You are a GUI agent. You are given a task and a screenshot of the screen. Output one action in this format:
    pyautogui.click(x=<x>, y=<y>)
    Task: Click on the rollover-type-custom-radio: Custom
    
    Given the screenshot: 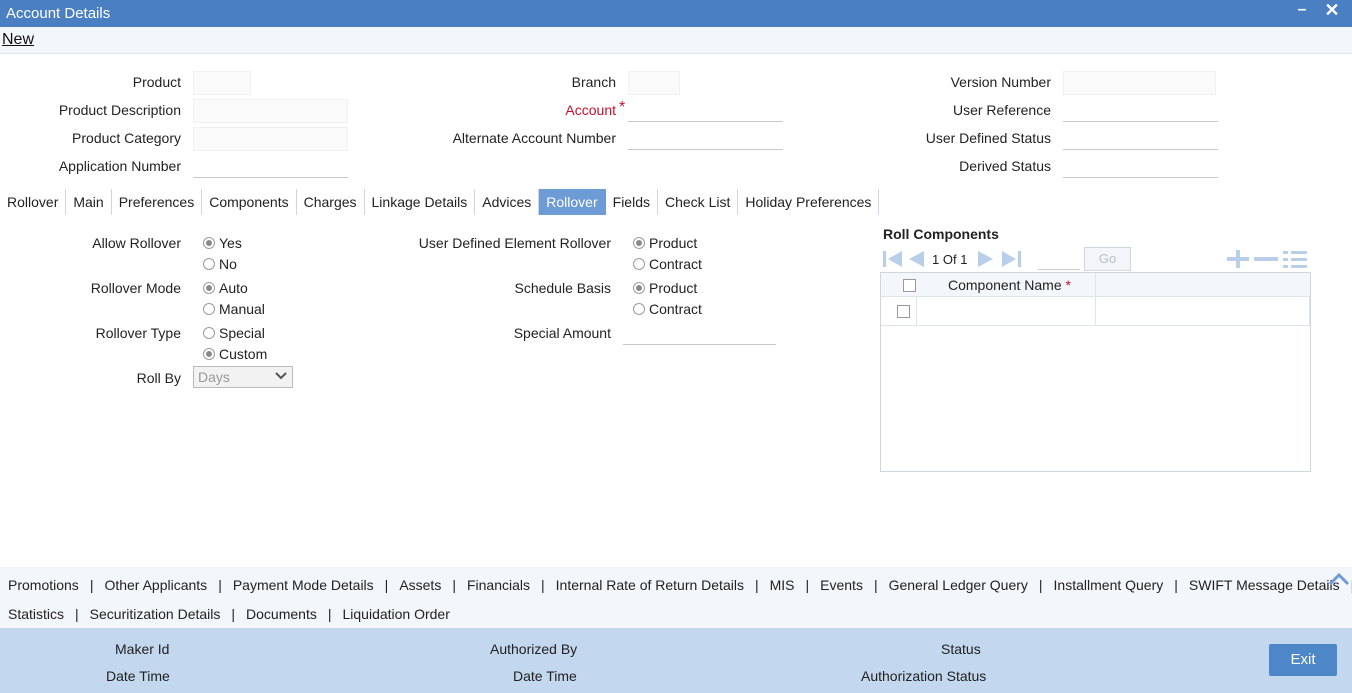 What is the action you would take?
    pyautogui.click(x=235, y=354)
    